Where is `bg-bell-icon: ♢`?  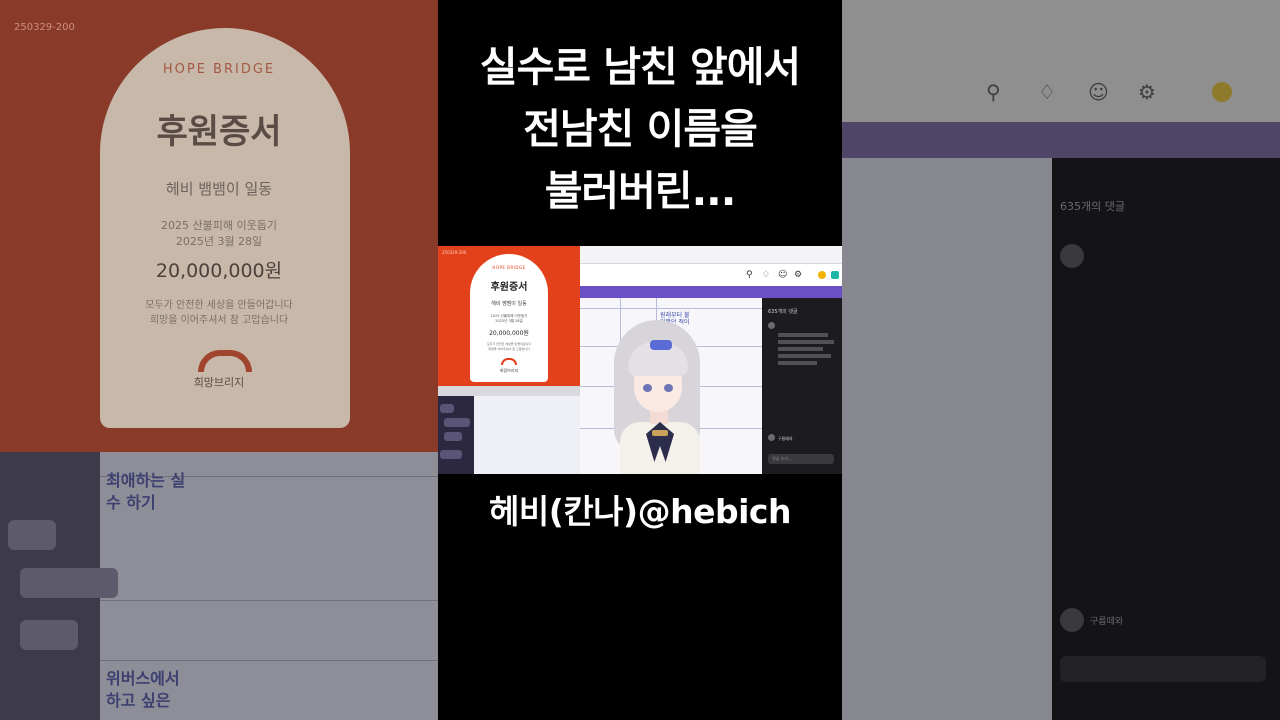
bg-bell-icon: ♢ is located at coordinates (1047, 92).